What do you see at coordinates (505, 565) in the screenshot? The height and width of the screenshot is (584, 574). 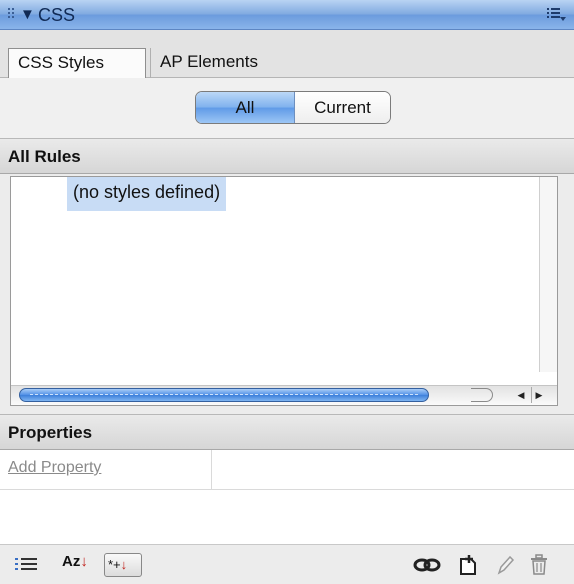 I see `edit-style-icon` at bounding box center [505, 565].